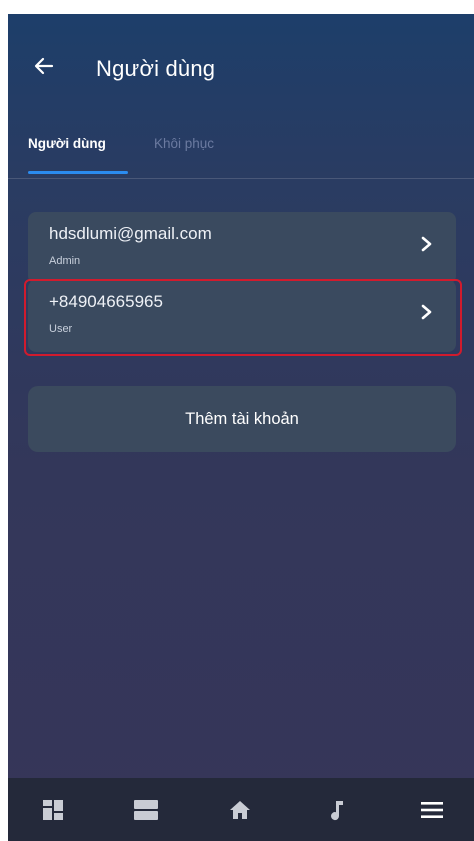 The height and width of the screenshot is (841, 474). I want to click on rooms-icon, so click(146, 809).